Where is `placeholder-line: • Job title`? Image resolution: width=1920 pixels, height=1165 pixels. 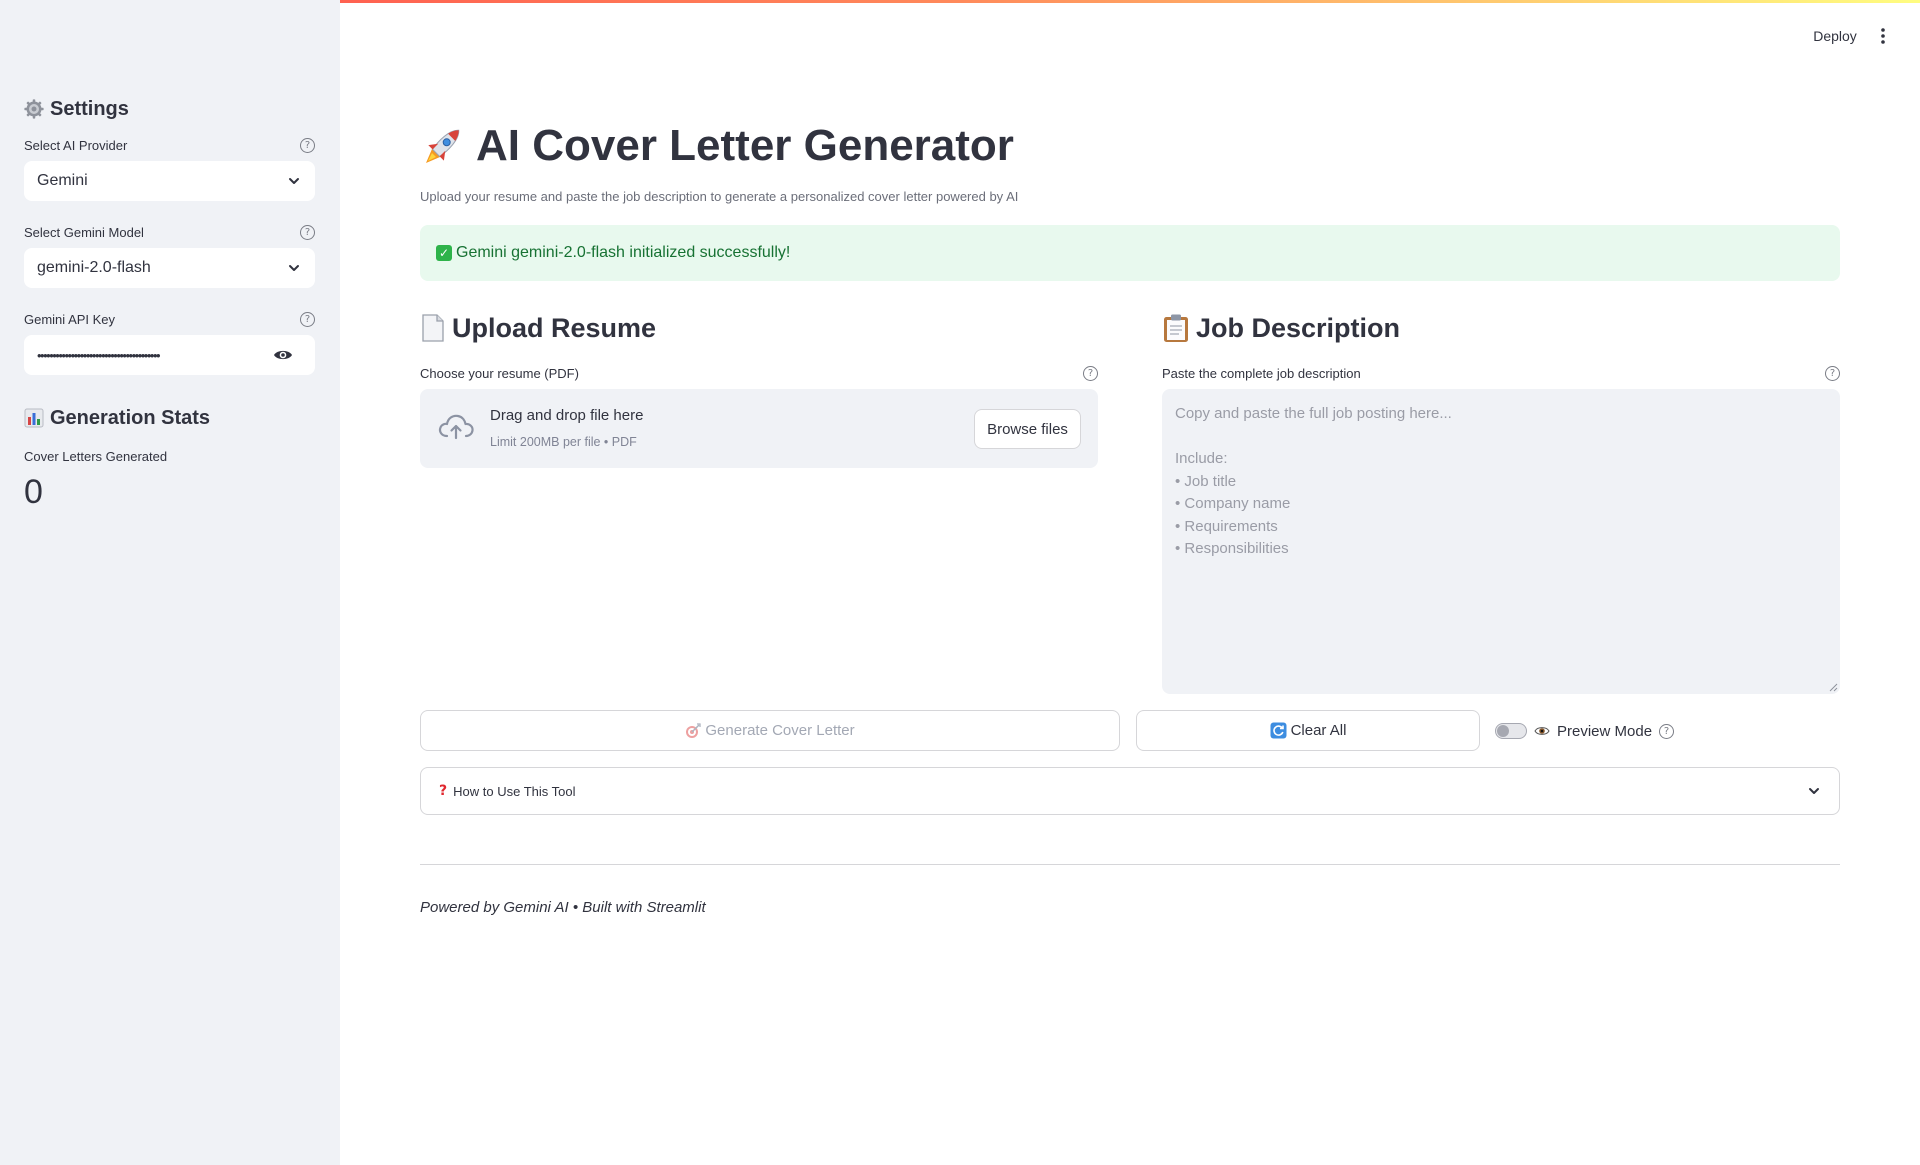
placeholder-line: • Job title is located at coordinates (1206, 481).